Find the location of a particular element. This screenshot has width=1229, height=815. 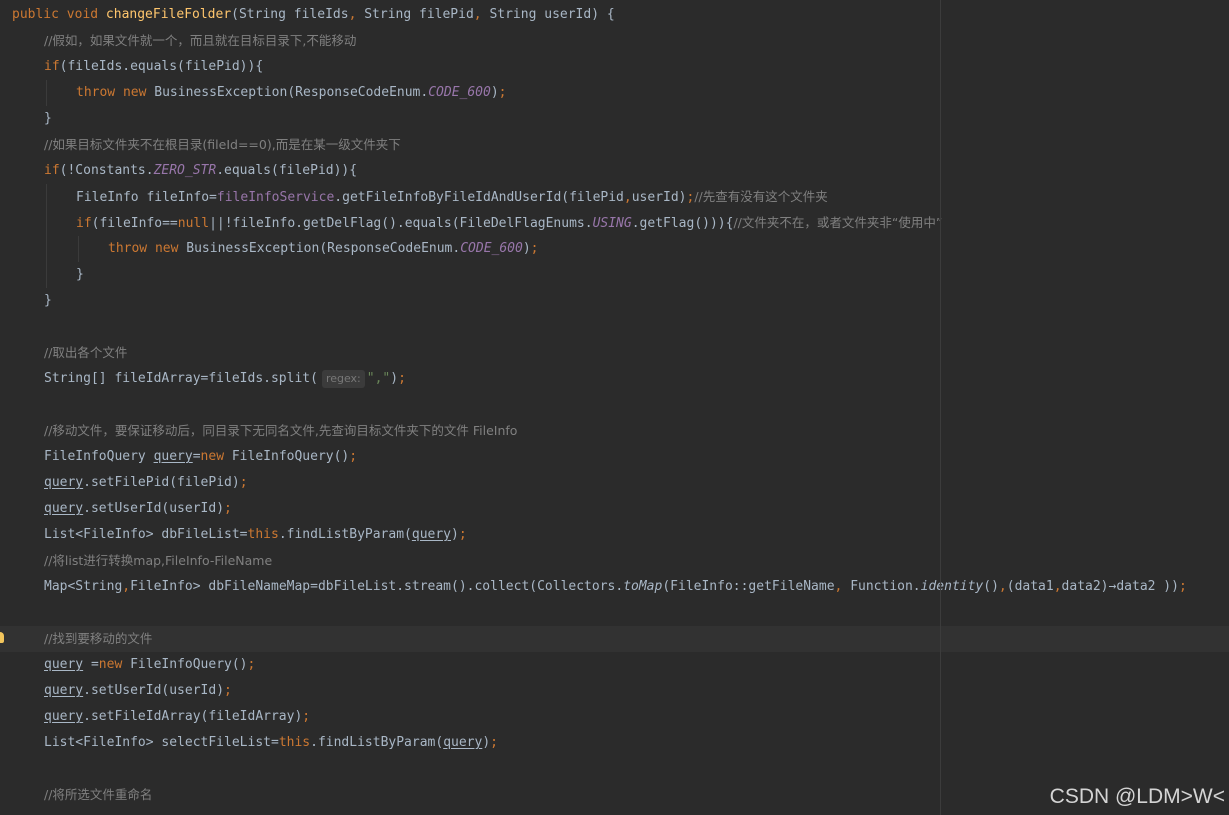

code-line: //如果目标文件夹不在根目录(fileId==0),而是在某一级文件夹下 is located at coordinates (614, 145).